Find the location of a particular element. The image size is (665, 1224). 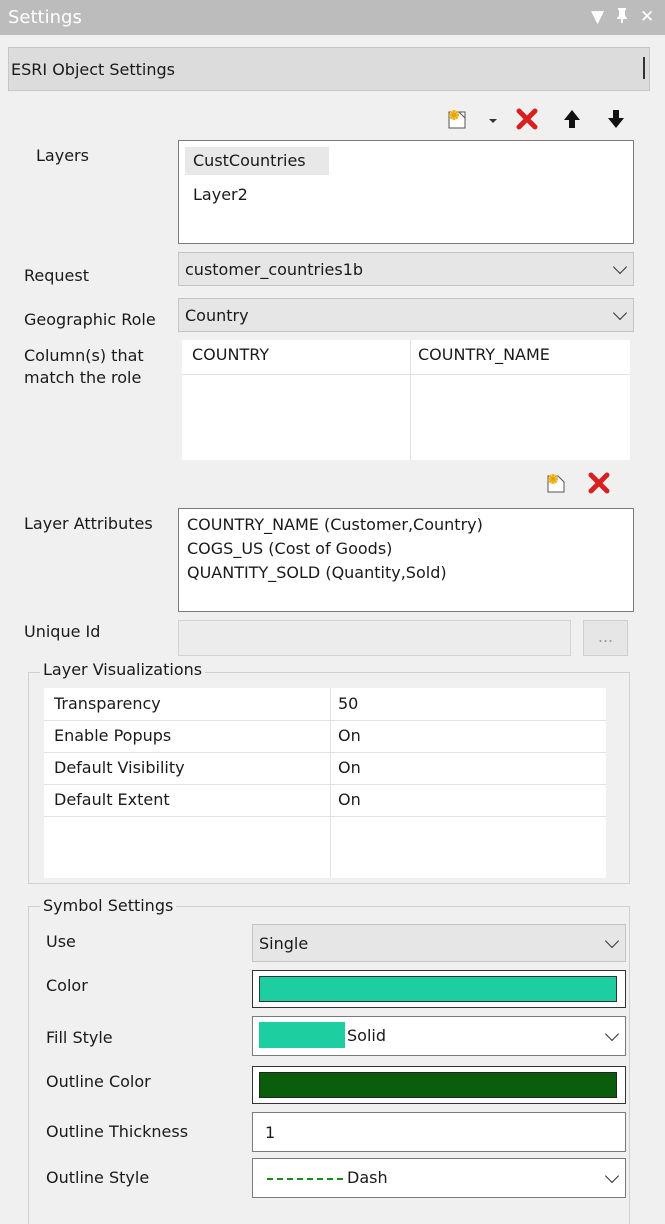

new-attribute-icon is located at coordinates (557, 483).